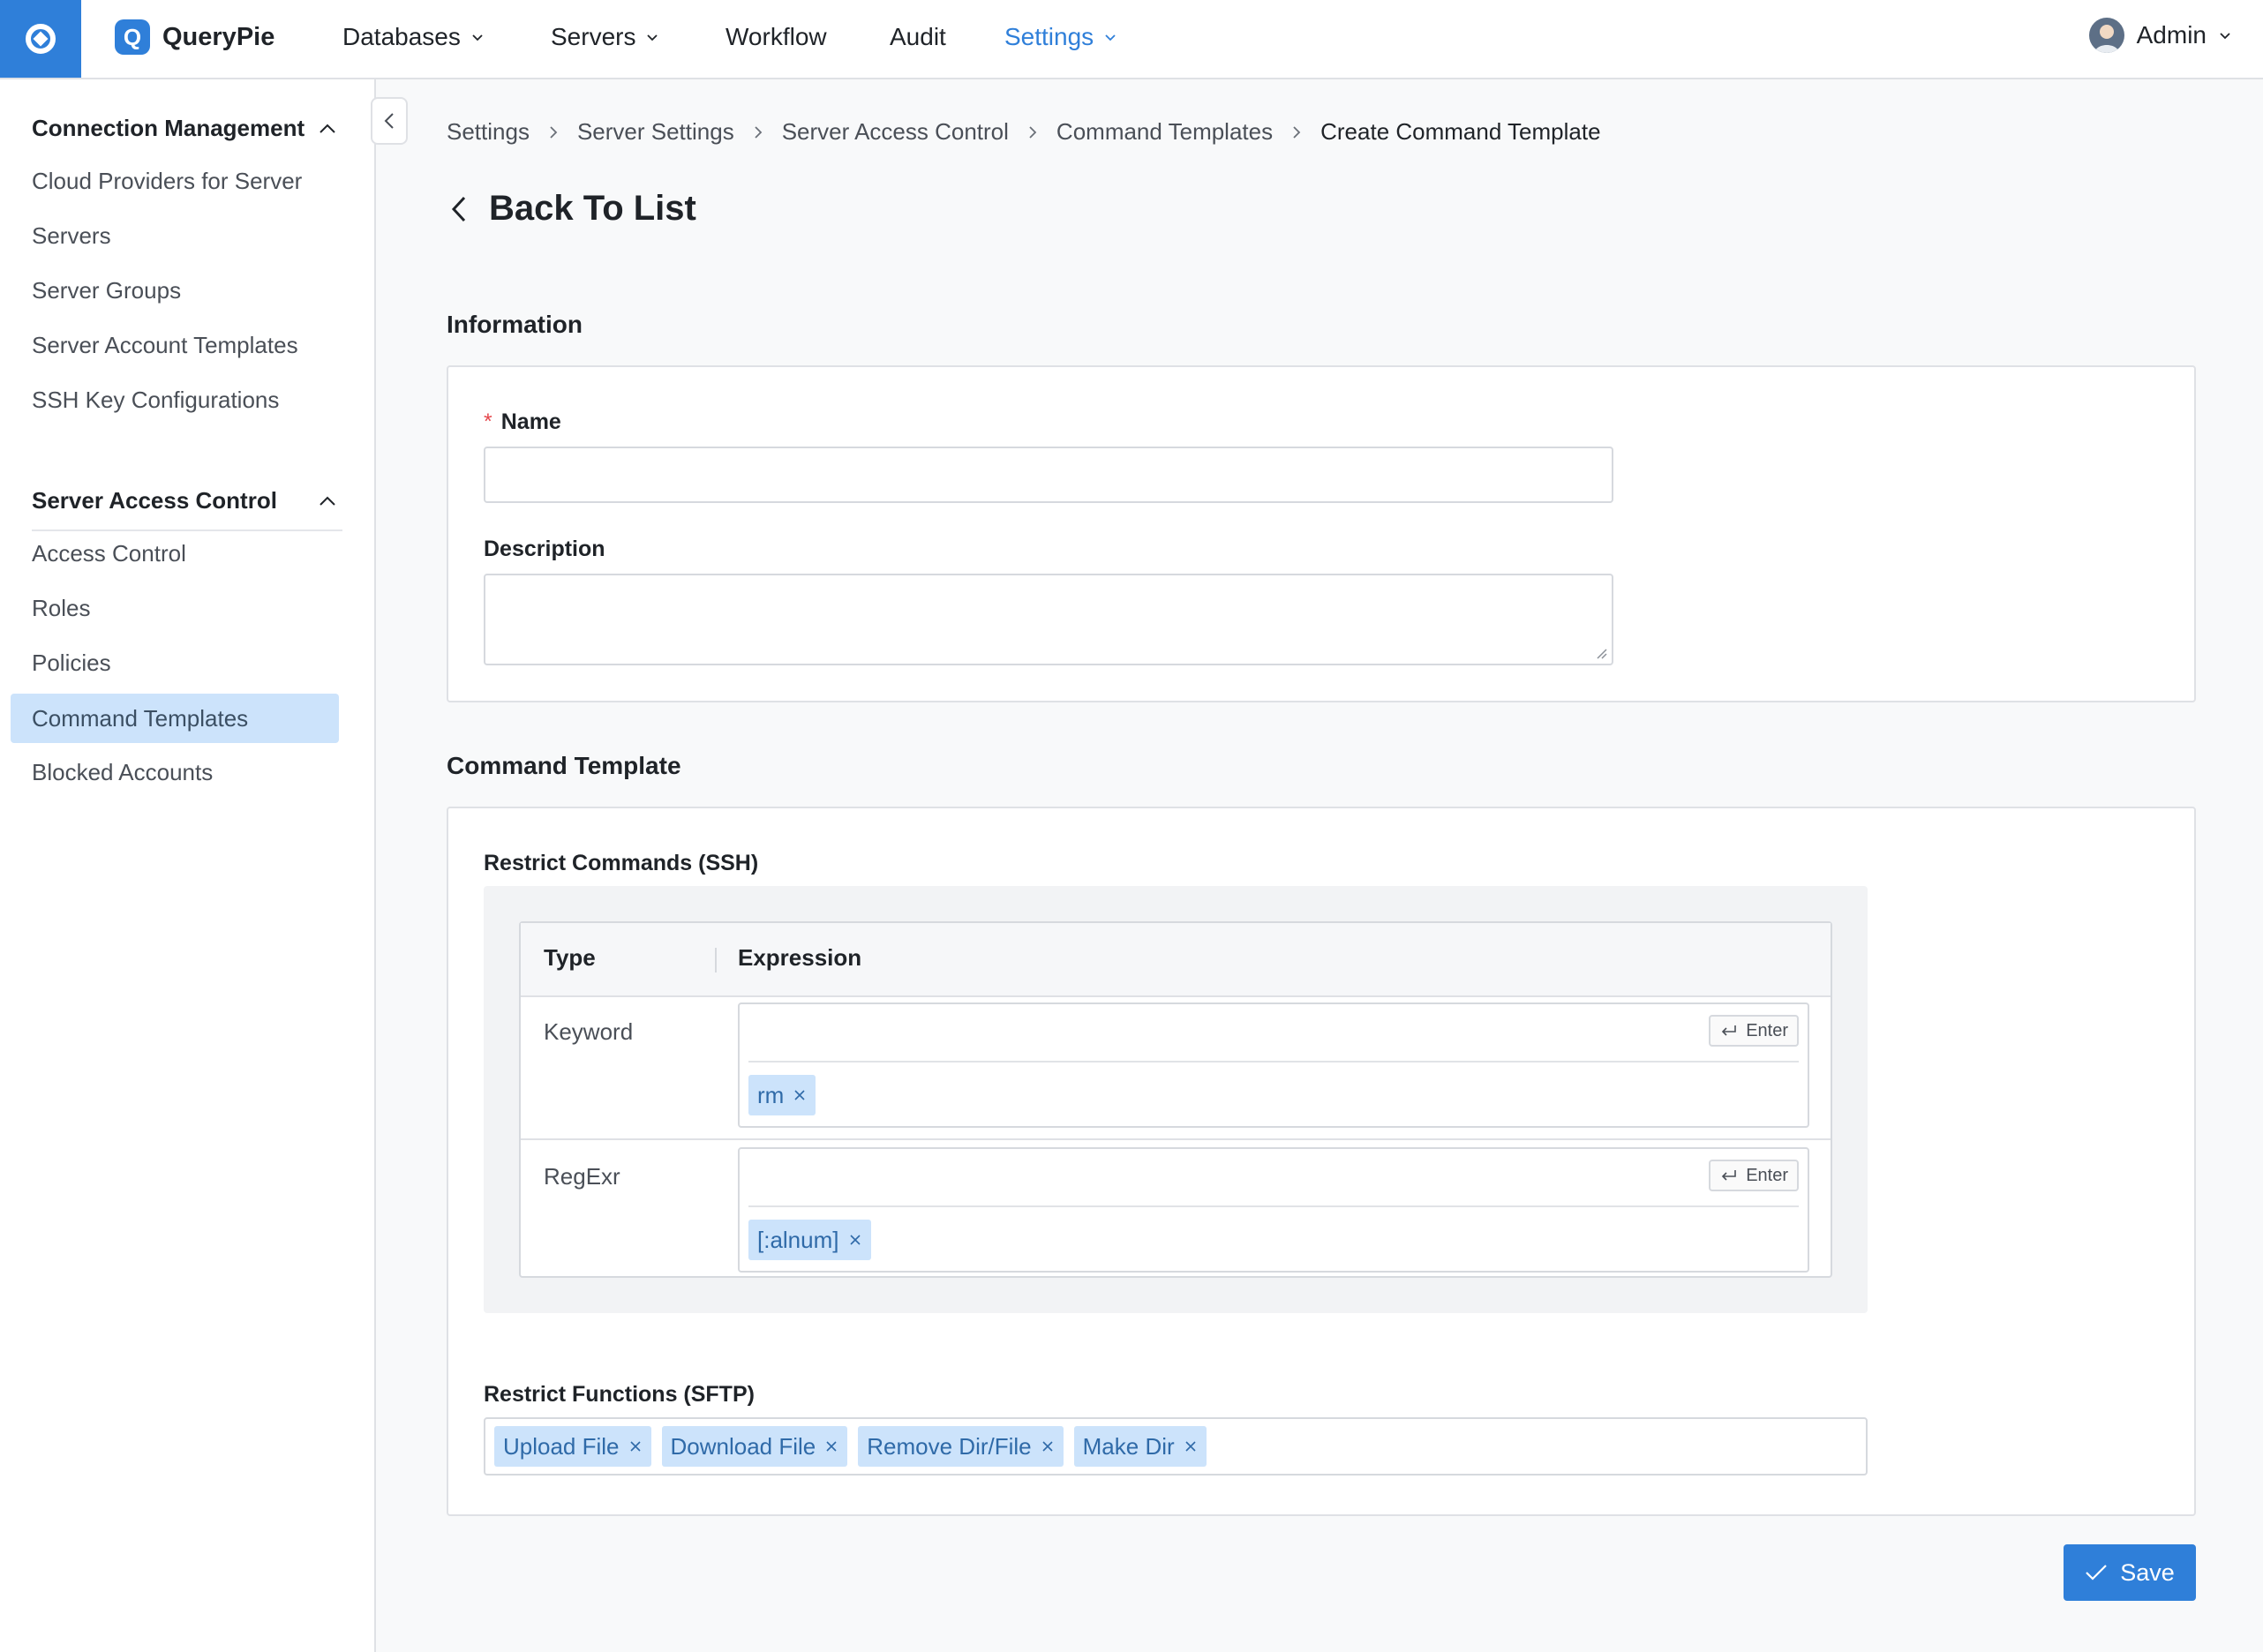 The image size is (2263, 1652). I want to click on regexr-expression-field: Enter [:alnum], so click(1273, 1210).